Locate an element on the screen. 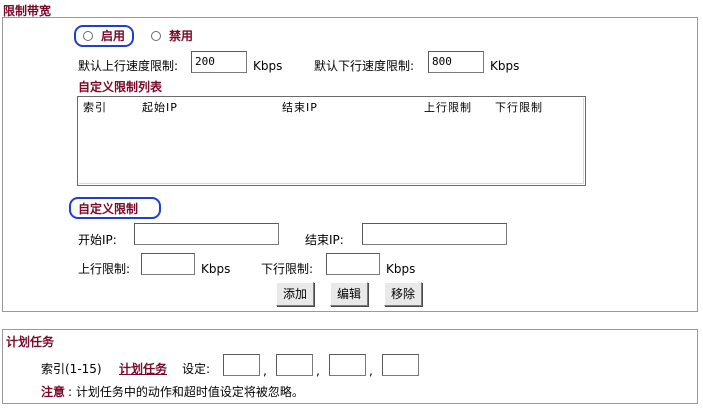 The image size is (703, 408). custom-limit-title: 自定义限制 is located at coordinates (108, 209).